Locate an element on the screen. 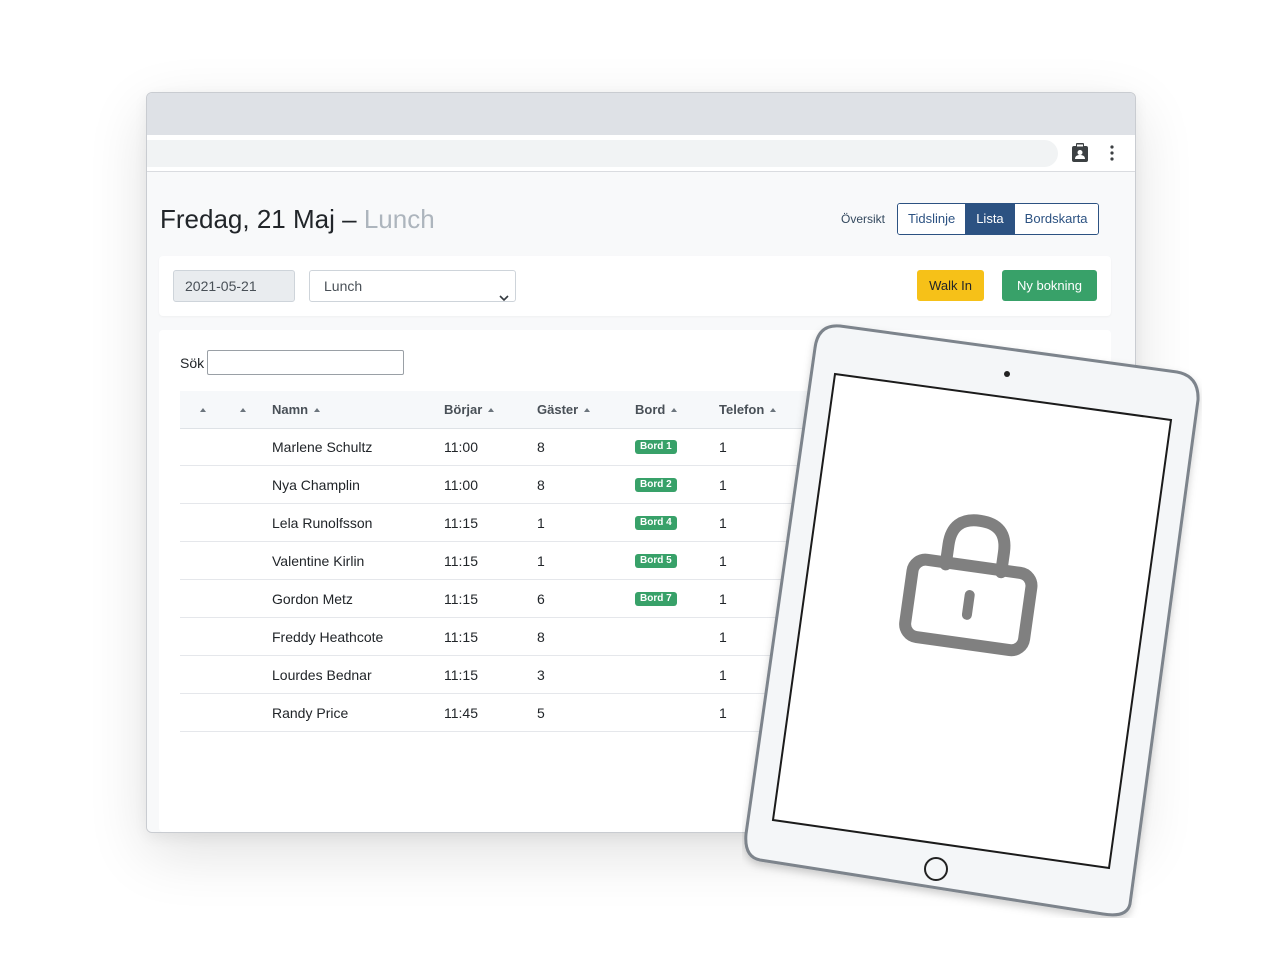  table-badge: Bord 2 is located at coordinates (656, 485).